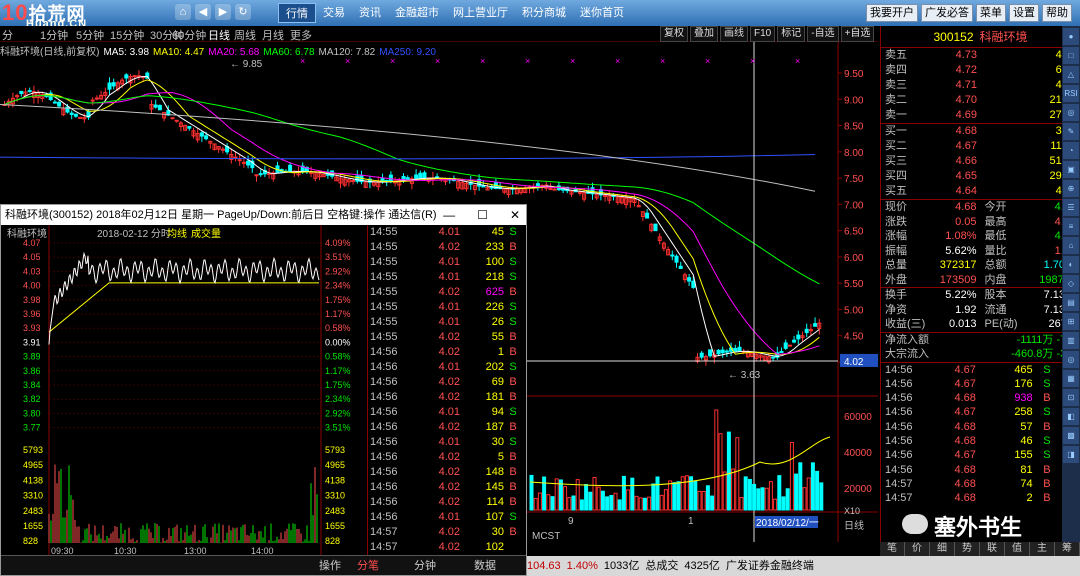 This screenshot has width=1080, height=576. What do you see at coordinates (203, 12) in the screenshot?
I see `back-icon: ◀` at bounding box center [203, 12].